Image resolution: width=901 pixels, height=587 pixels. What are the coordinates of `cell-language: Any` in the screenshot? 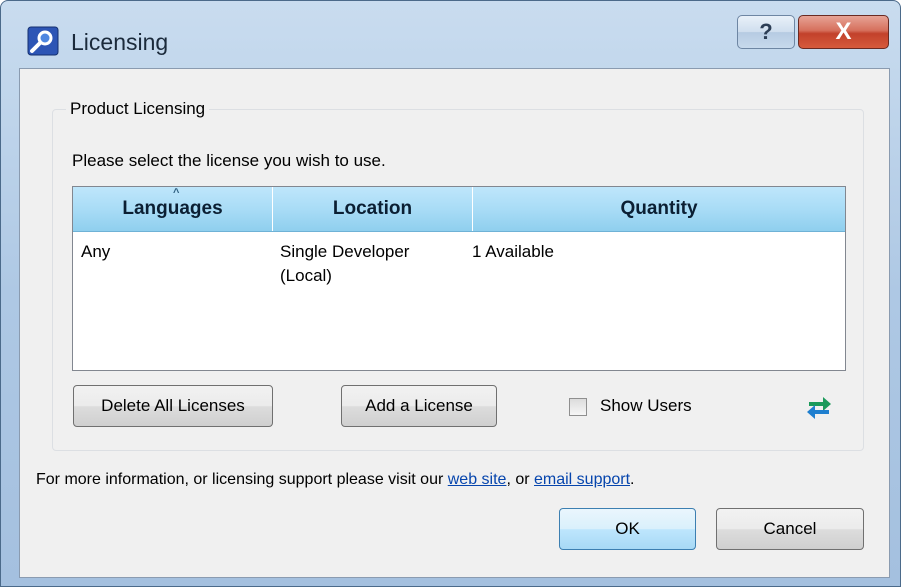 It's located at (96, 251).